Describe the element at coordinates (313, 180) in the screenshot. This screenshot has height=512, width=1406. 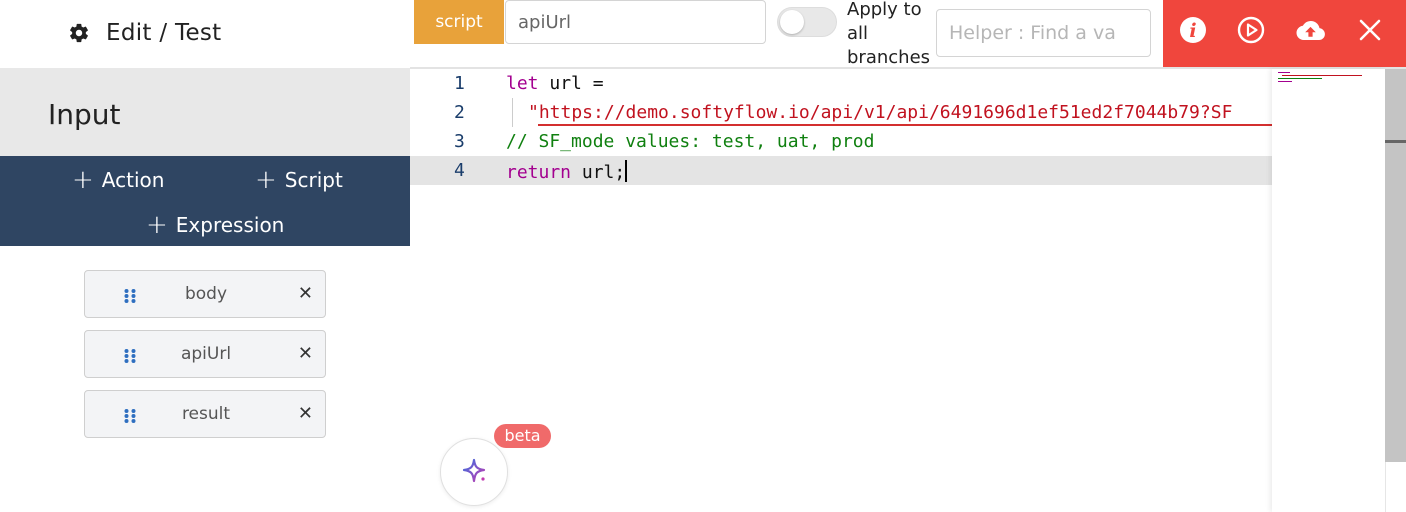
I see `add-script-label: Script` at that location.